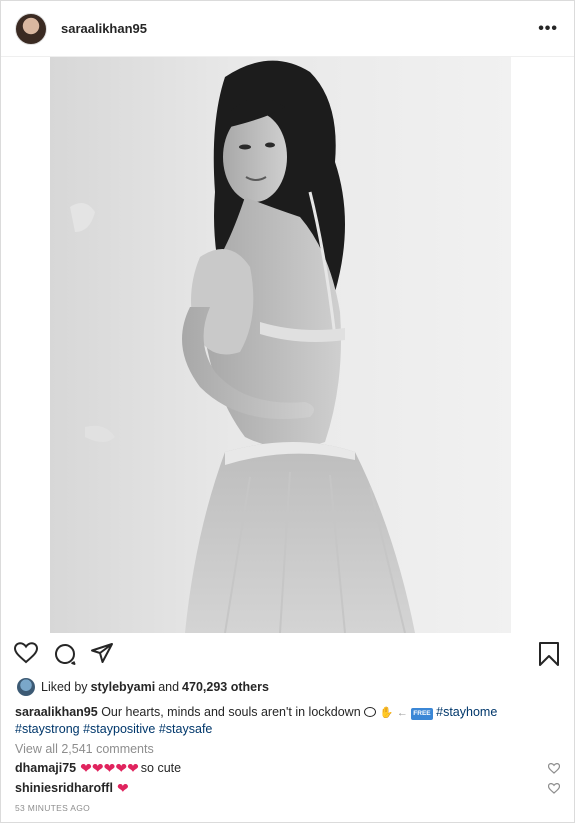 The height and width of the screenshot is (823, 575). What do you see at coordinates (225, 687) in the screenshot?
I see `likes-others-count: 470,293 others` at bounding box center [225, 687].